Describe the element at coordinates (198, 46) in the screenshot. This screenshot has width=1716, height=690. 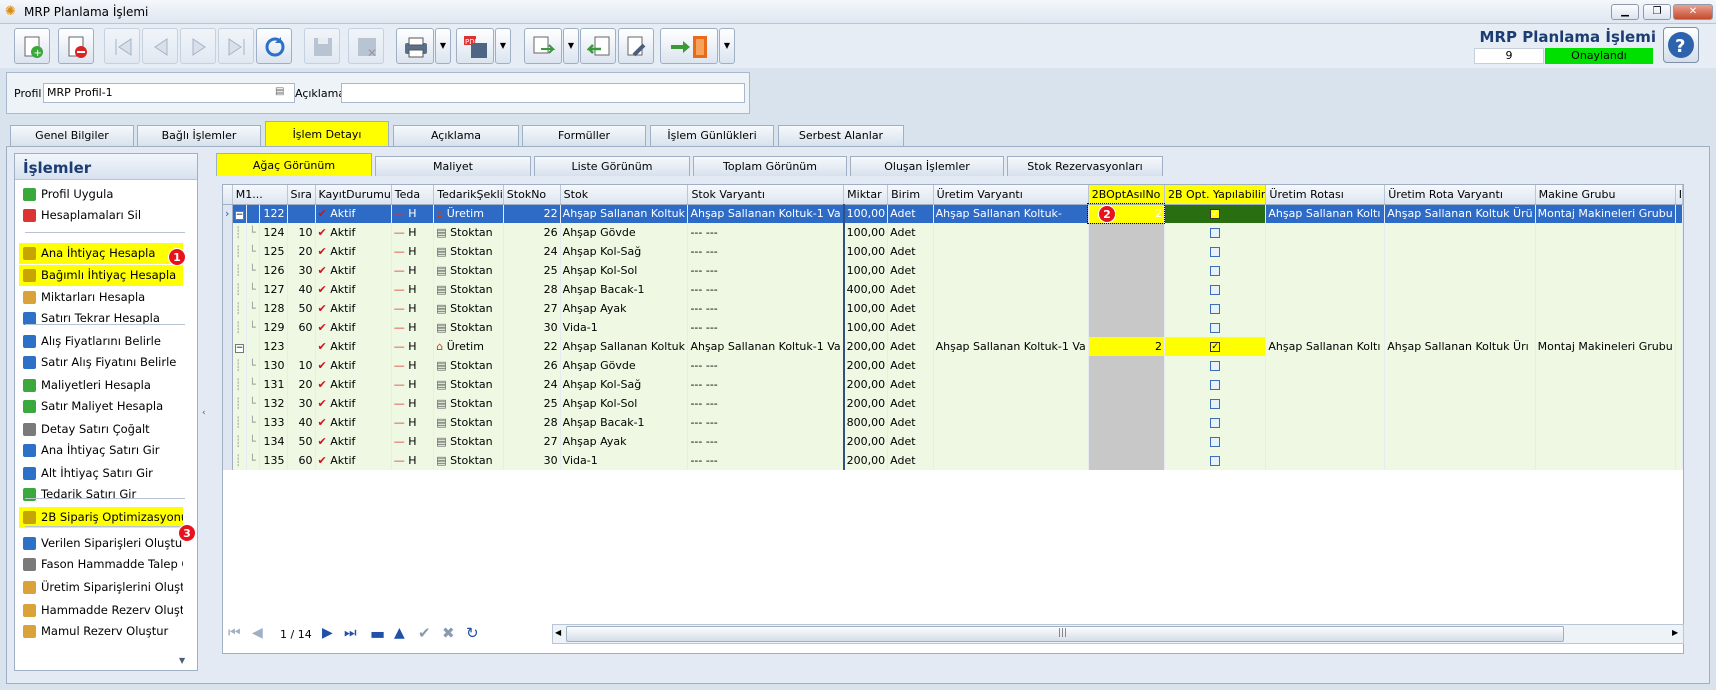
I see `next-record-button` at that location.